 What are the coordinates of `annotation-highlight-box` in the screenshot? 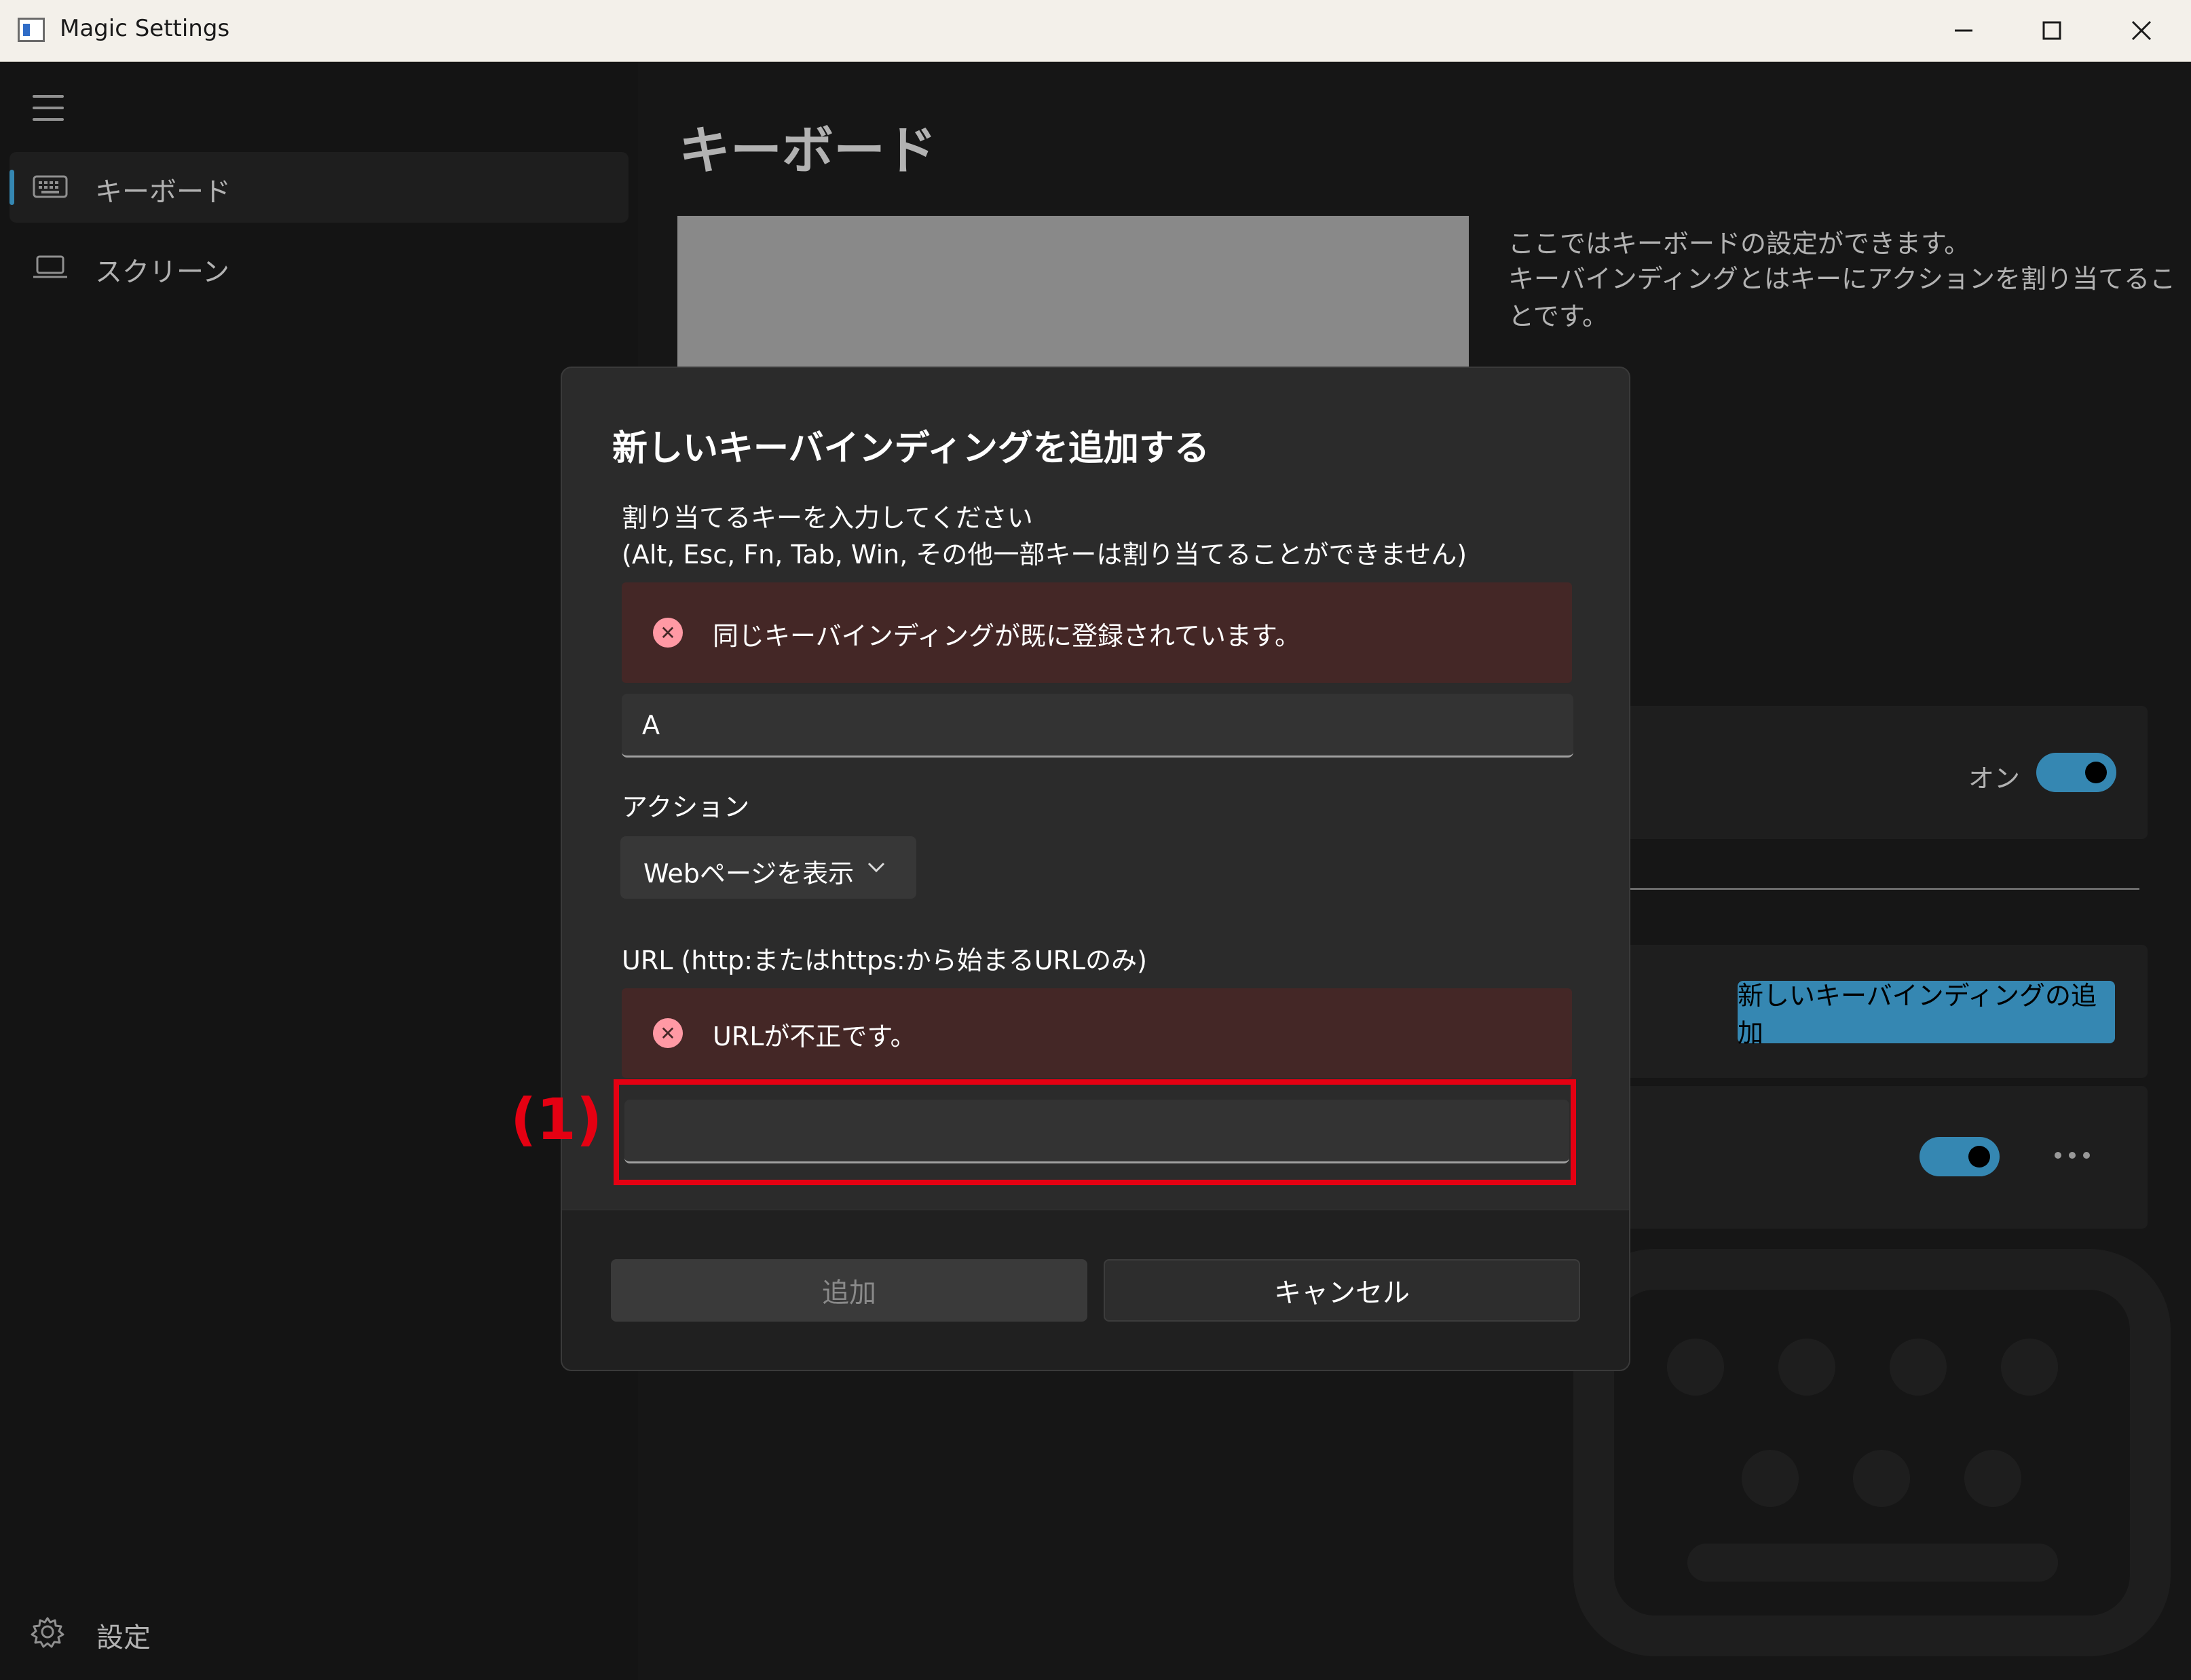 It's located at (1095, 1132).